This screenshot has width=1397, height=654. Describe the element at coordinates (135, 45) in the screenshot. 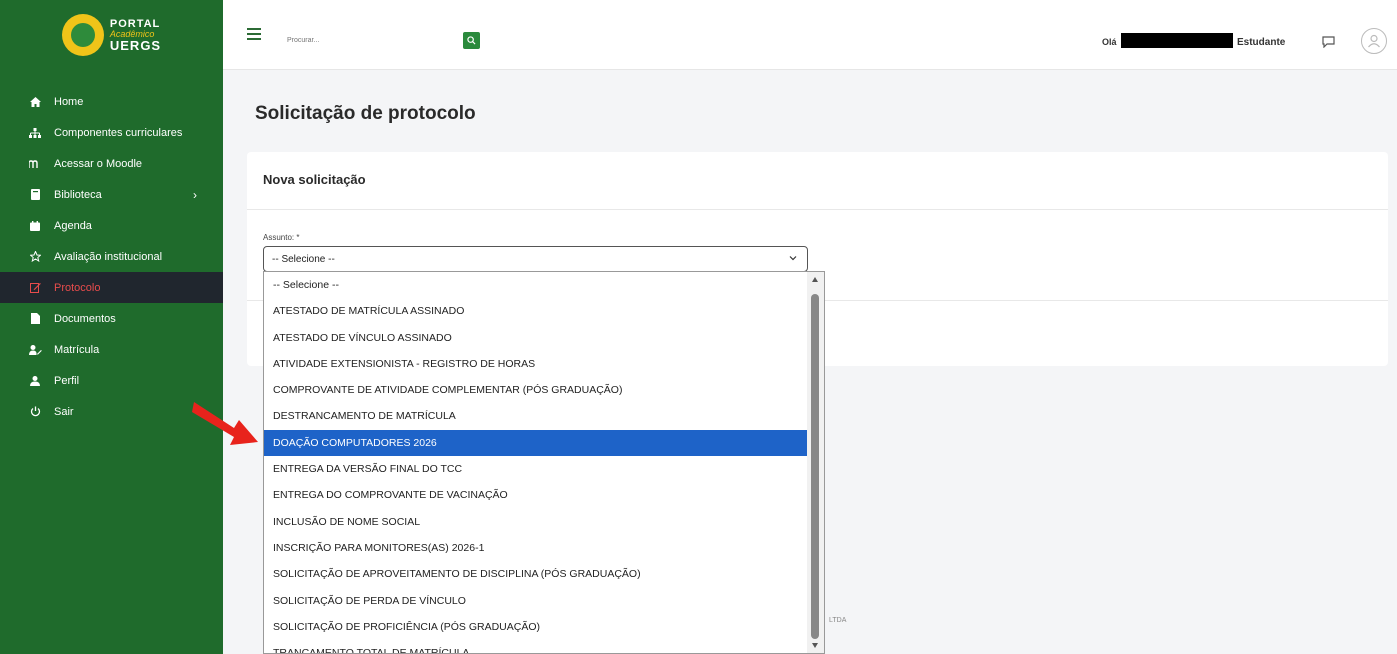

I see `logo-uergs-text: UERGS` at that location.